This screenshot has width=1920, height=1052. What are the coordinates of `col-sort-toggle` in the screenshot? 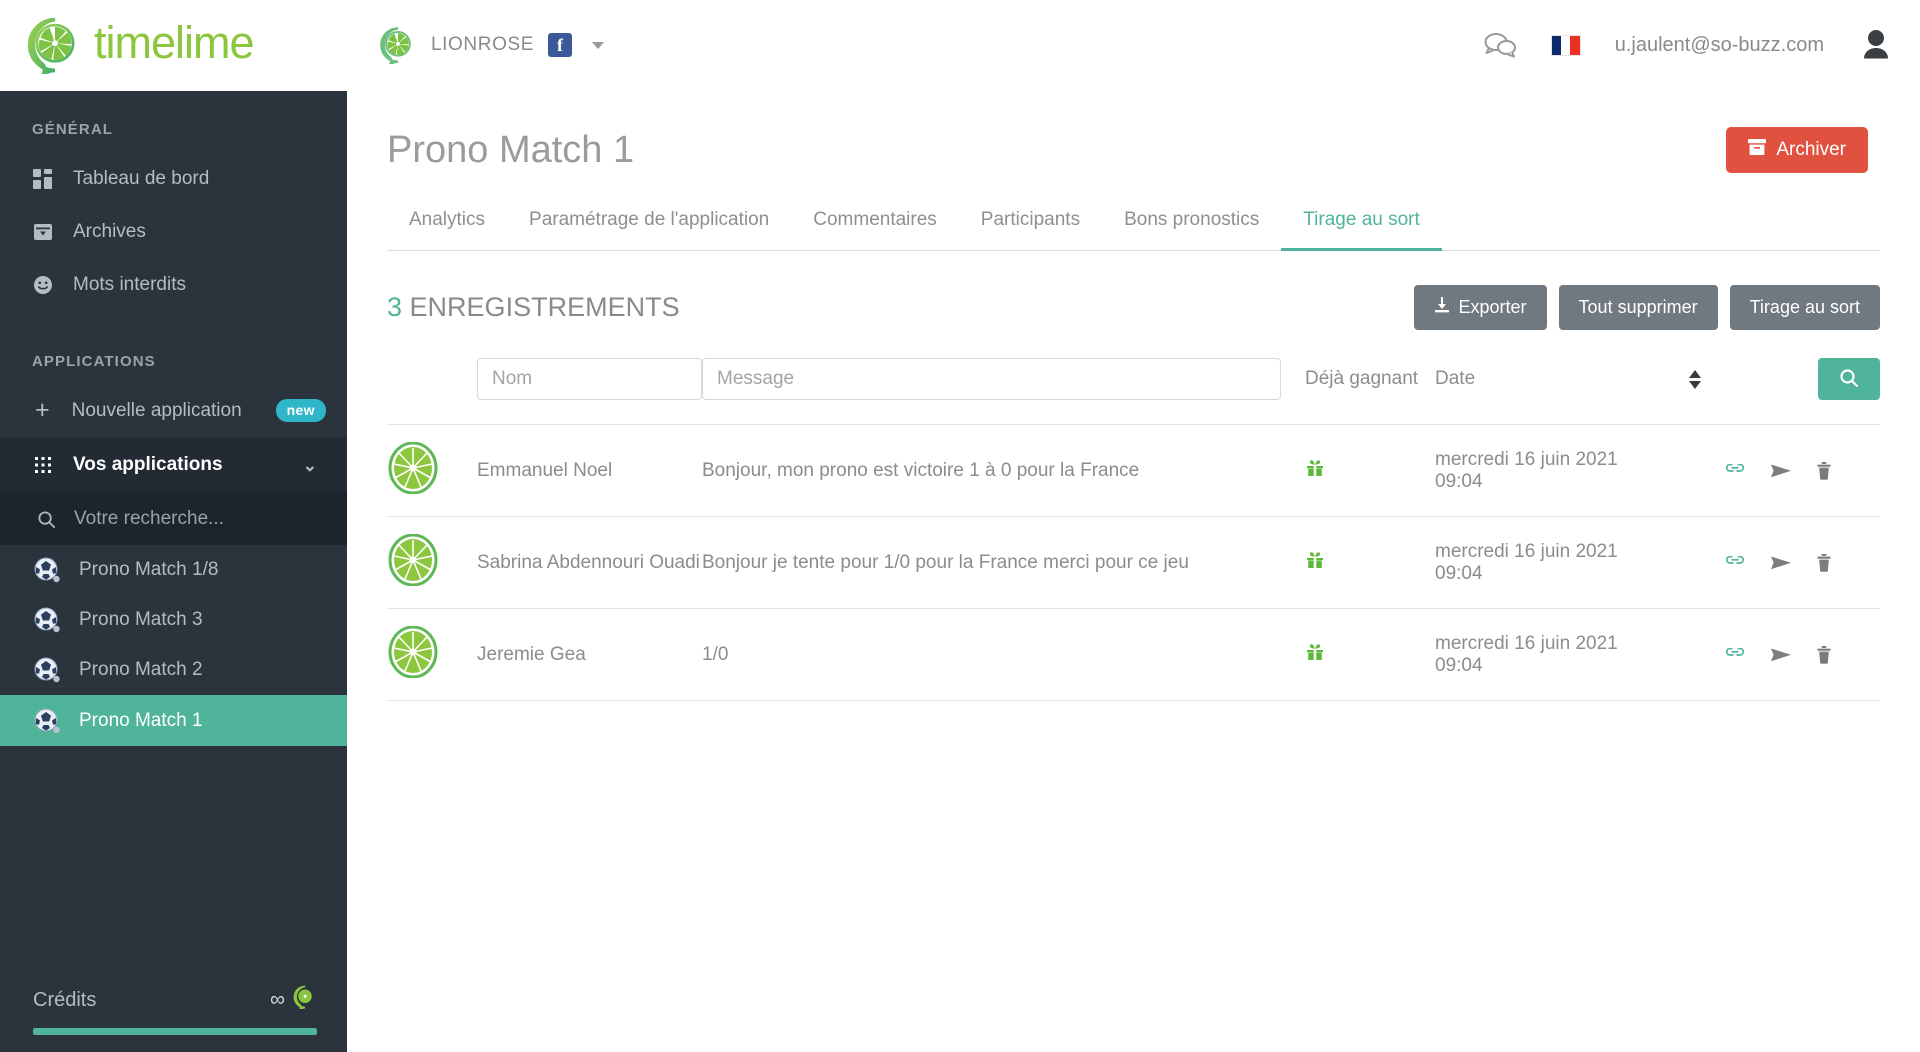 It's located at (1695, 379).